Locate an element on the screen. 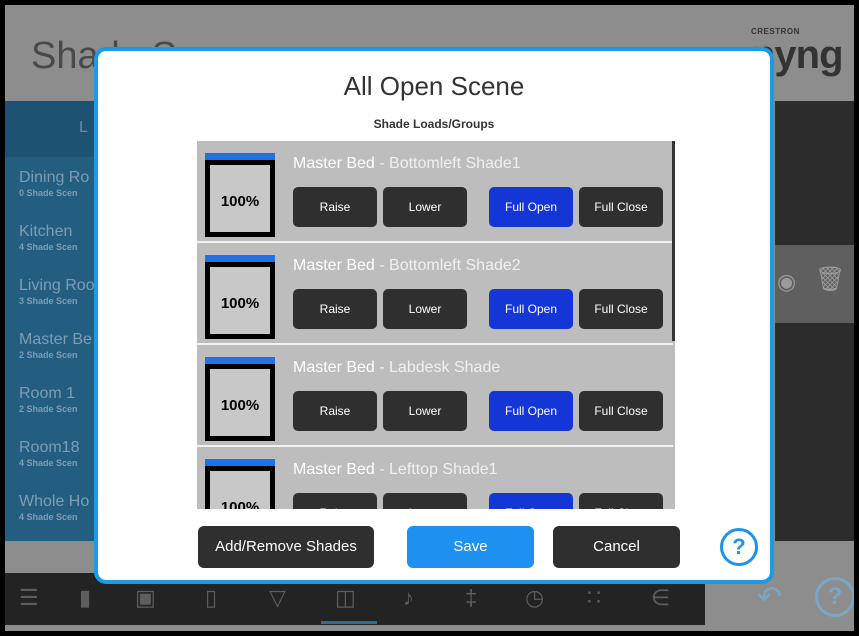 The image size is (859, 636). clock-icon: ◷ is located at coordinates (534, 598).